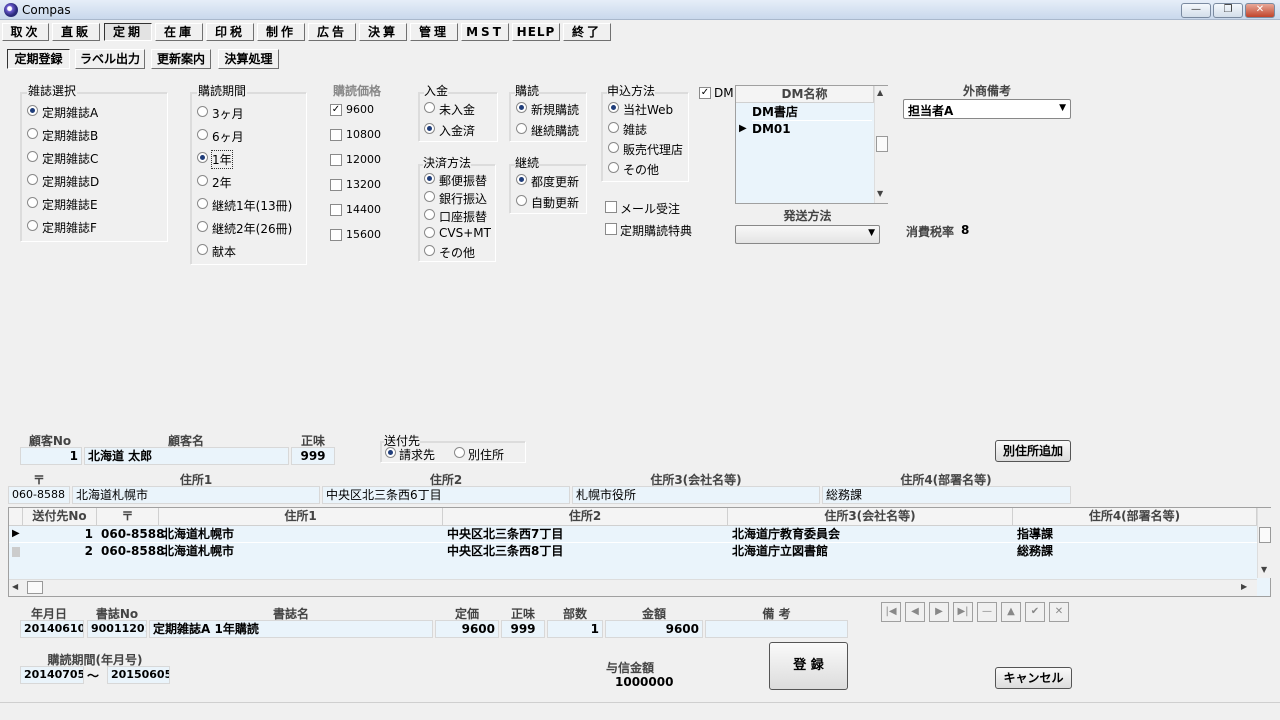 The height and width of the screenshot is (720, 1280). Describe the element at coordinates (1135, 516) in the screenshot. I see `grid-col-address4: 住所4(部署名等)` at that location.